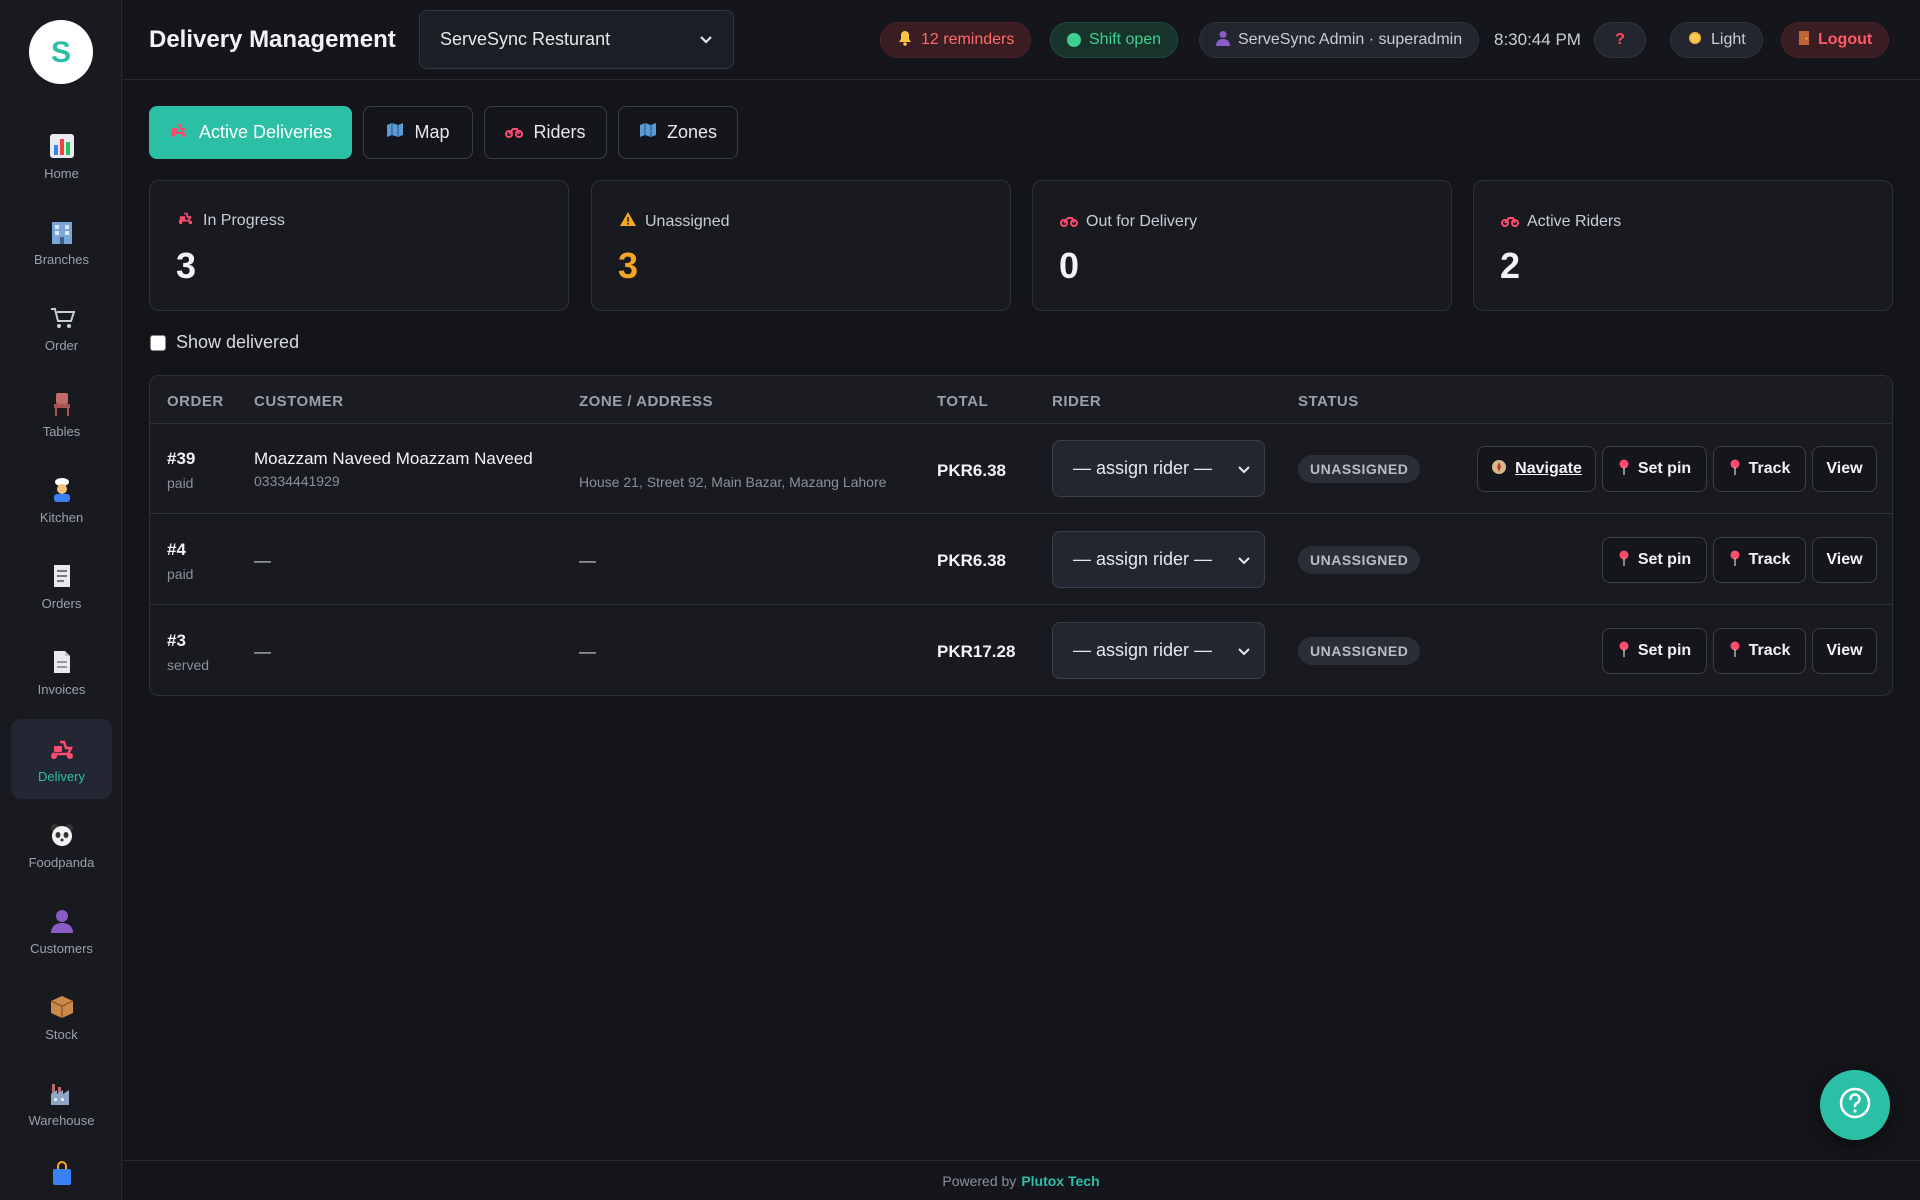 This screenshot has height=1200, width=1920. I want to click on sidebar-item-customers: Customers, so click(61, 931).